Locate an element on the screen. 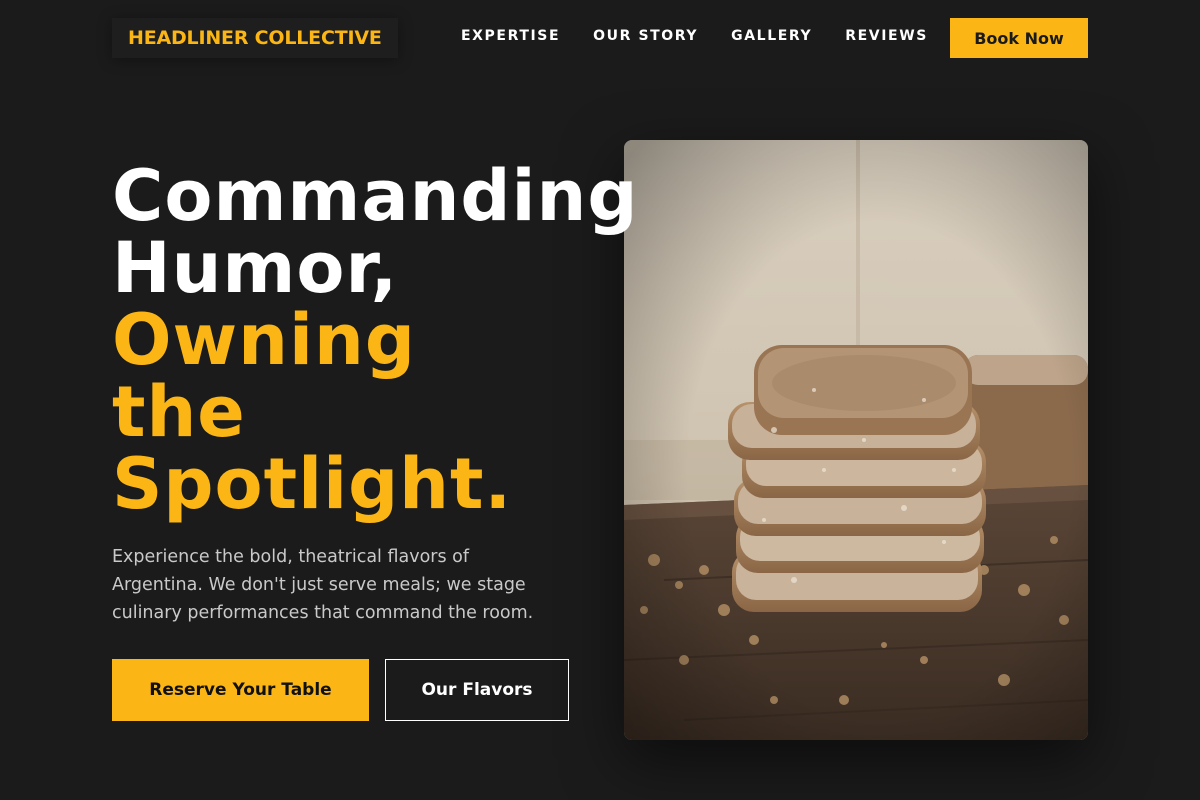  headline-line-3: Owning is located at coordinates (264, 340).